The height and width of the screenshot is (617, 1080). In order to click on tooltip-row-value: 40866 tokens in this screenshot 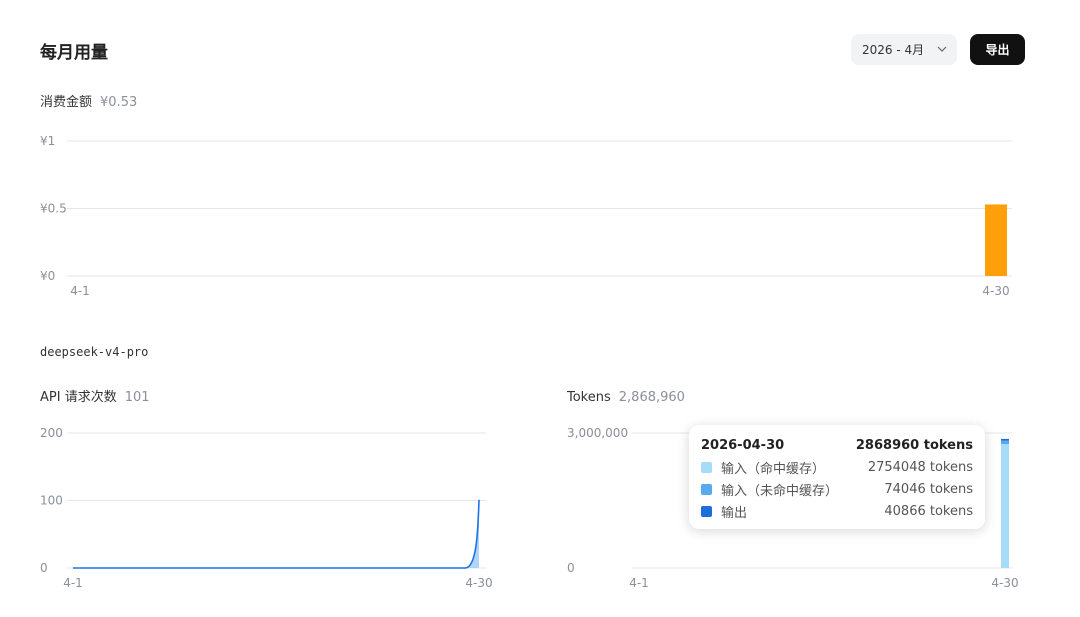, I will do `click(928, 511)`.